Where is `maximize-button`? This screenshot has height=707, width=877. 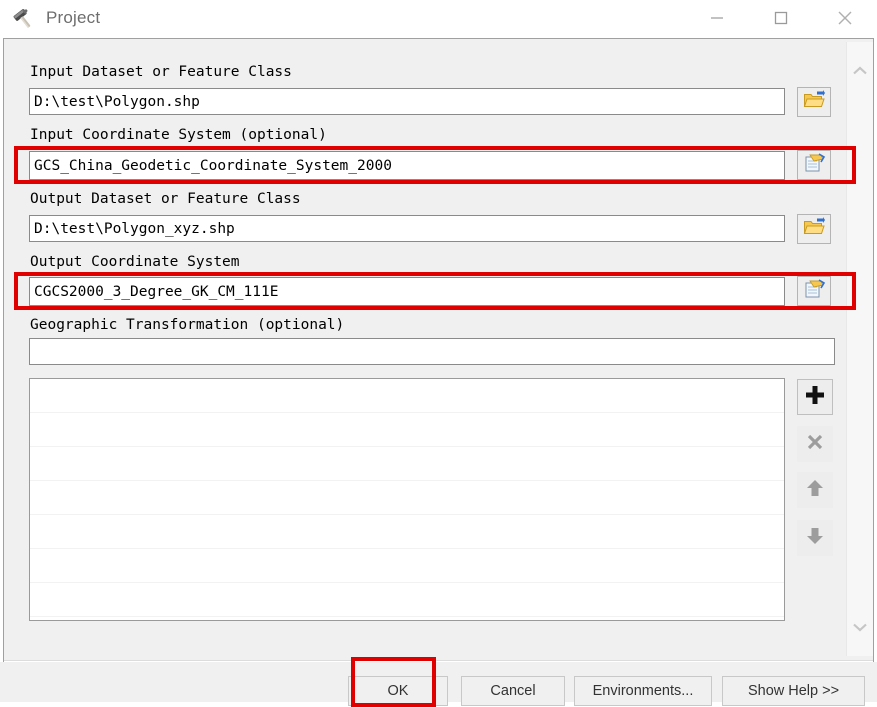 maximize-button is located at coordinates (781, 18).